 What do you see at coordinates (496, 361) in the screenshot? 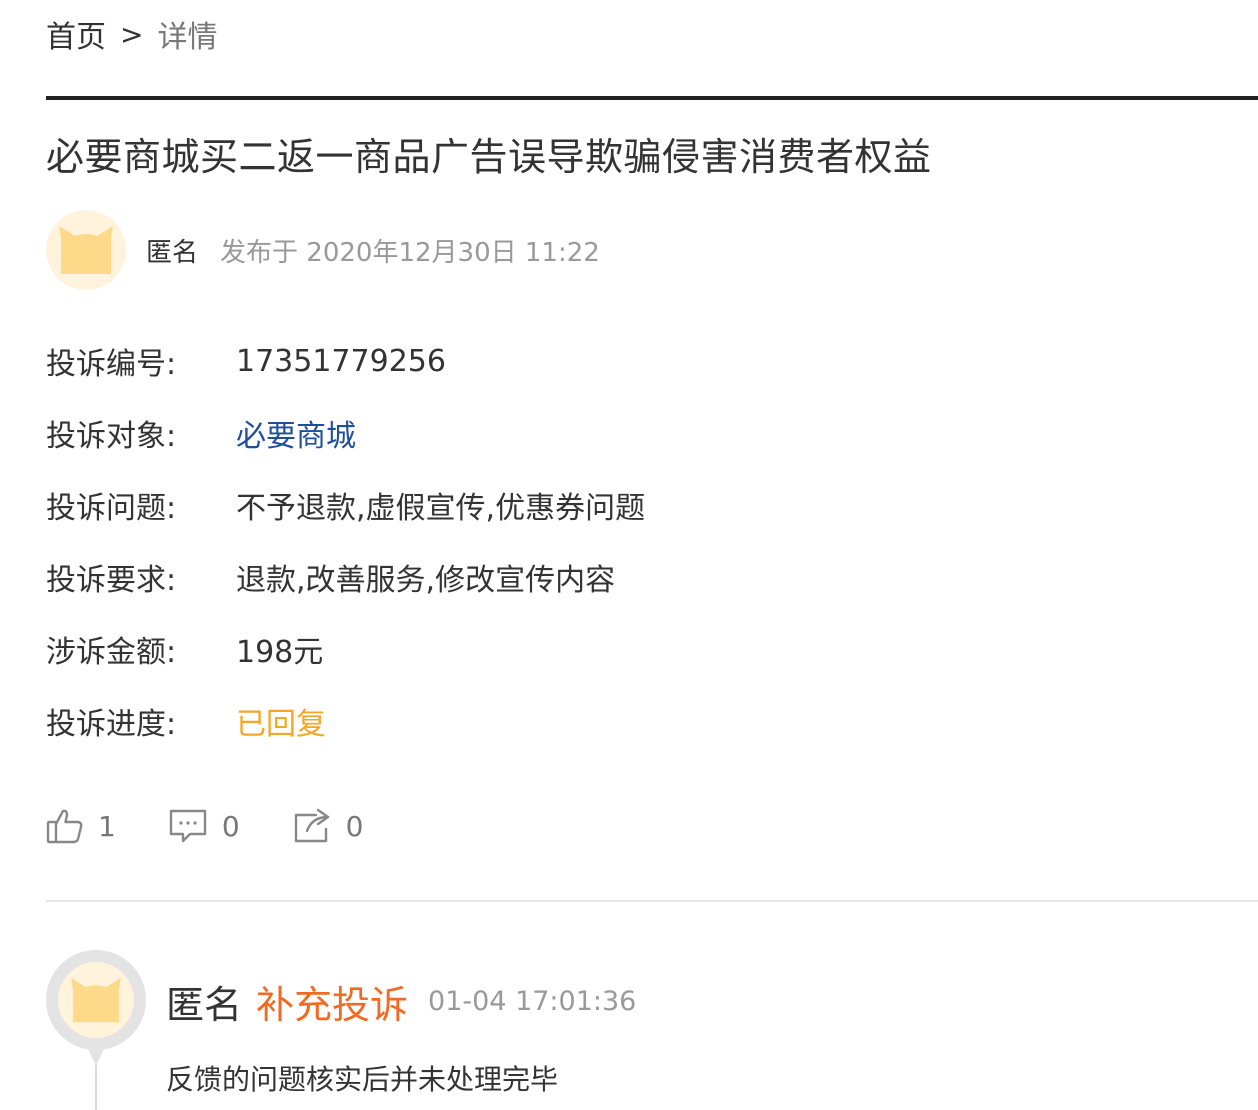
I see `field-row-id: 投诉编号: 17351779256` at bounding box center [496, 361].